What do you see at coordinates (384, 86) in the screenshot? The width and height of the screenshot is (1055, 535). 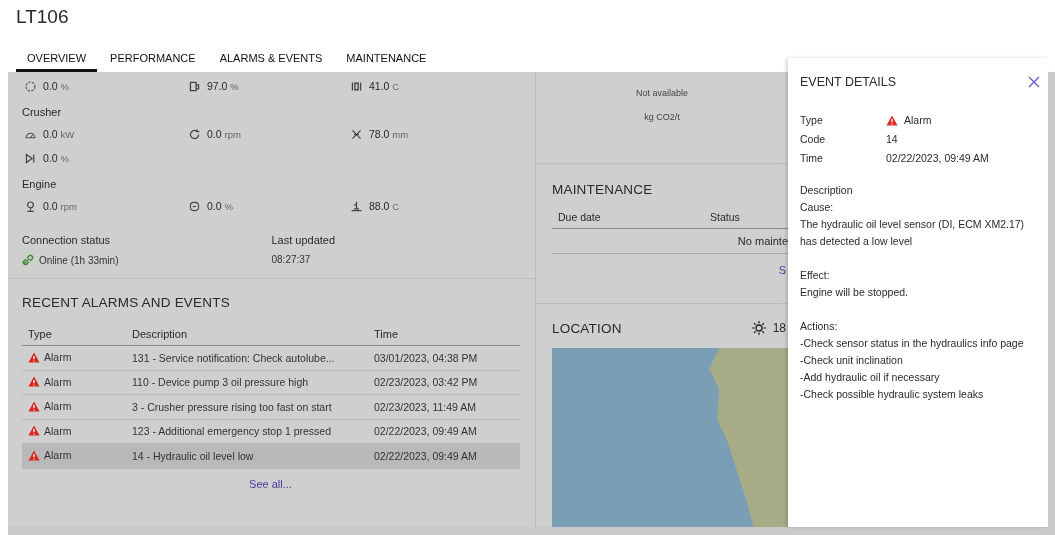 I see `metric-value: 41.0 C` at bounding box center [384, 86].